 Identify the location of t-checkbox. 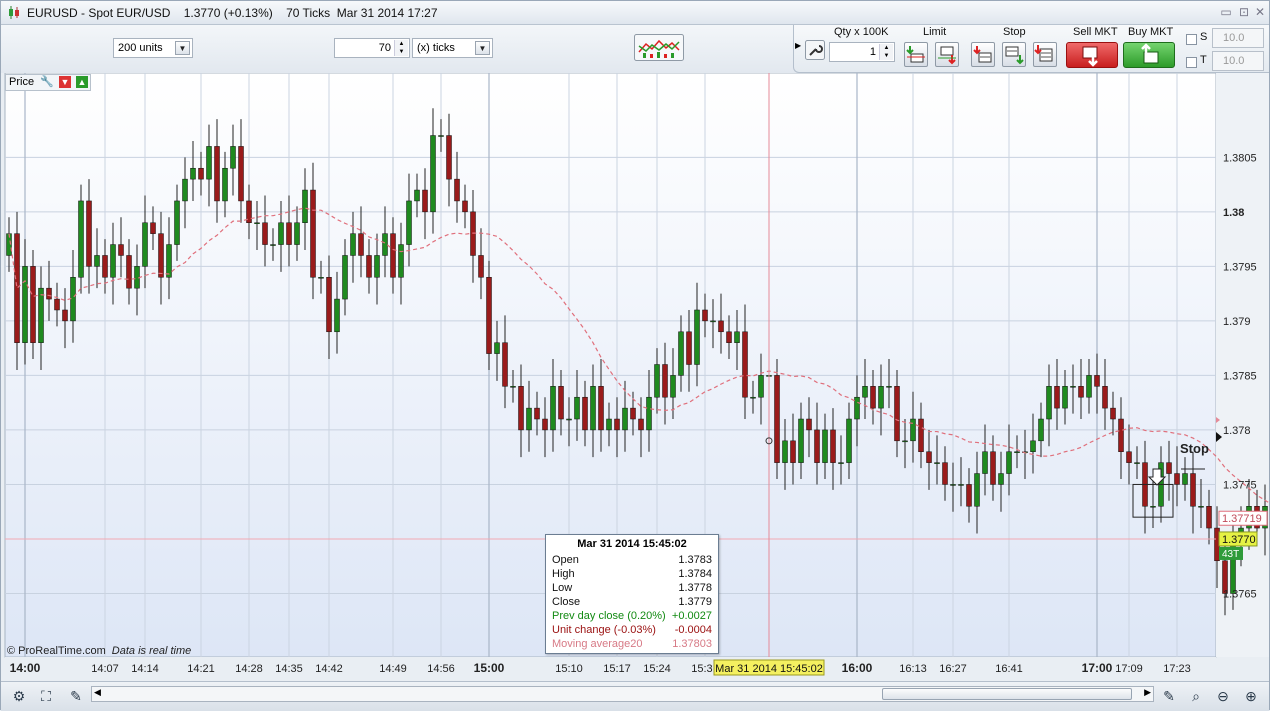
(1191, 62).